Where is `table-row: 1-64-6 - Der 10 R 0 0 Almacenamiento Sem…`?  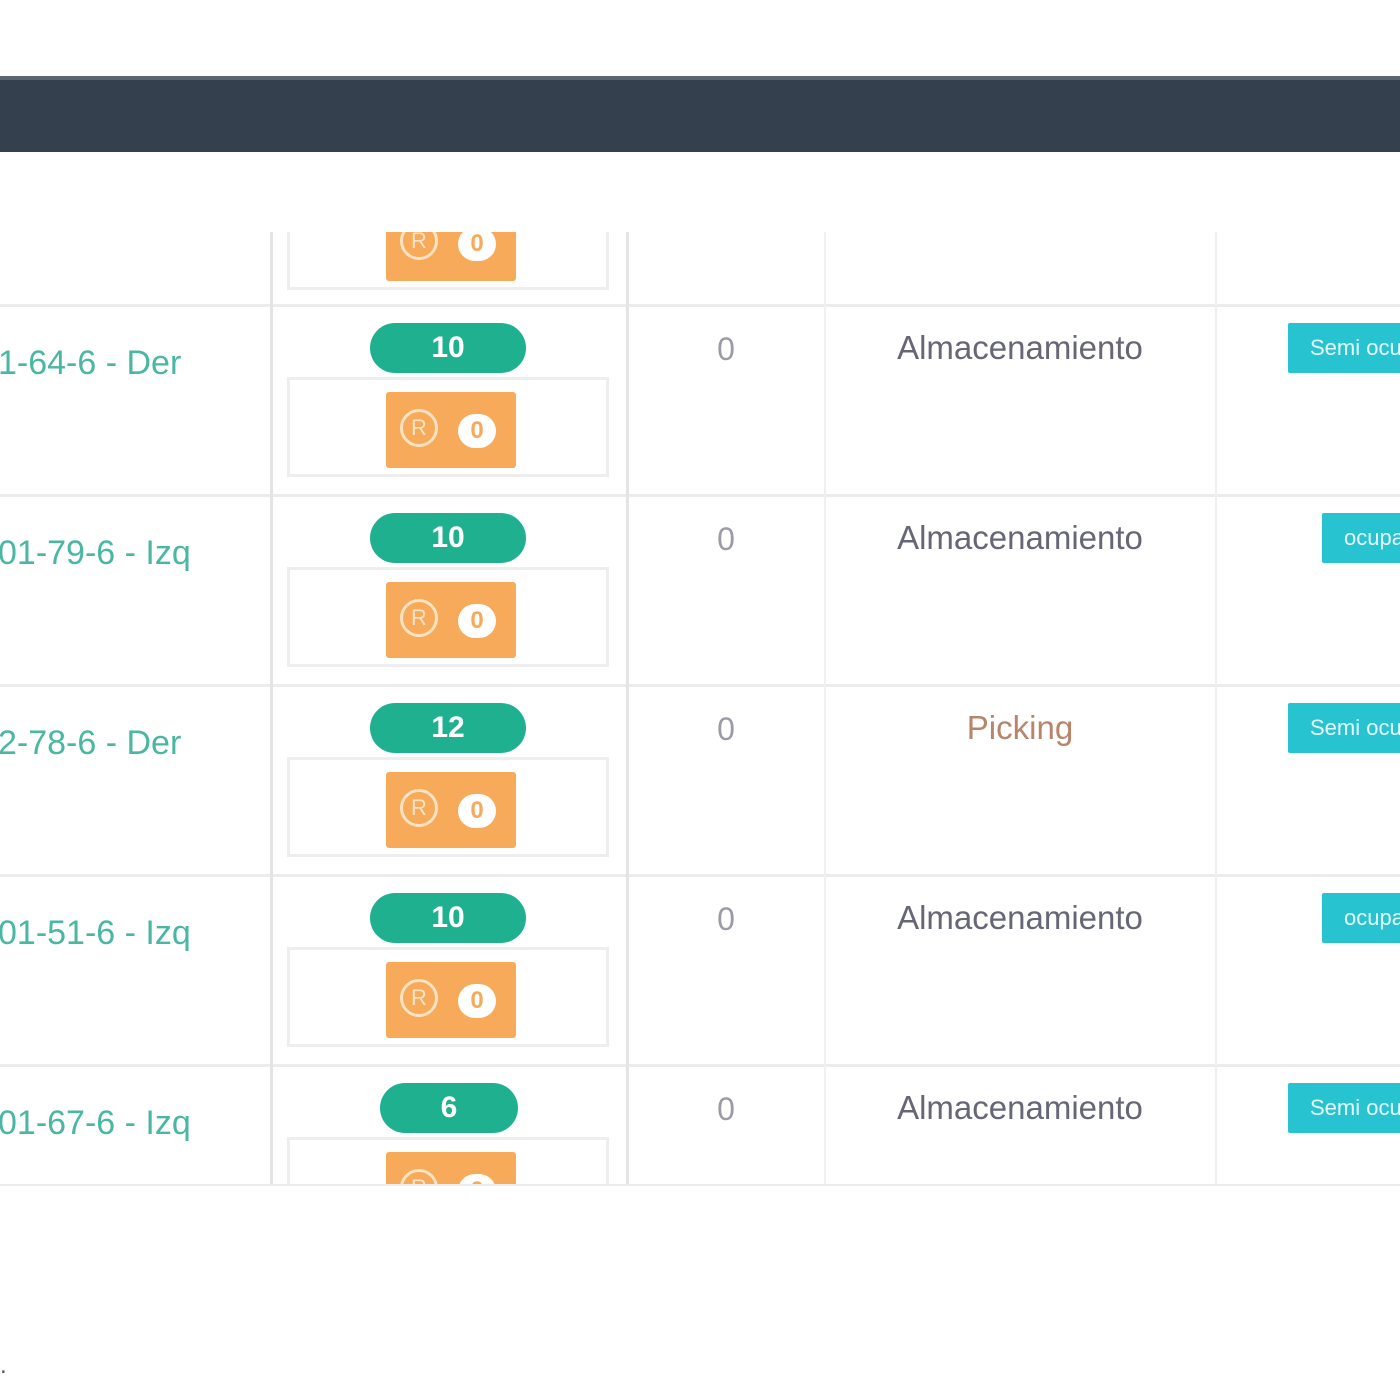 table-row: 1-64-6 - Der 10 R 0 0 Almacenamiento Sem… is located at coordinates (700, 399).